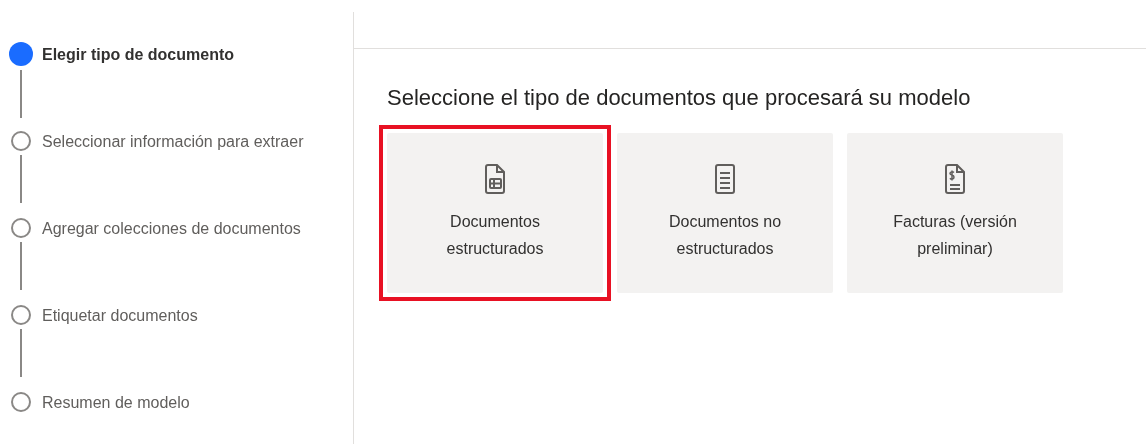 This screenshot has height=444, width=1146. I want to click on step-label: Resumen de modelo, so click(197, 417).